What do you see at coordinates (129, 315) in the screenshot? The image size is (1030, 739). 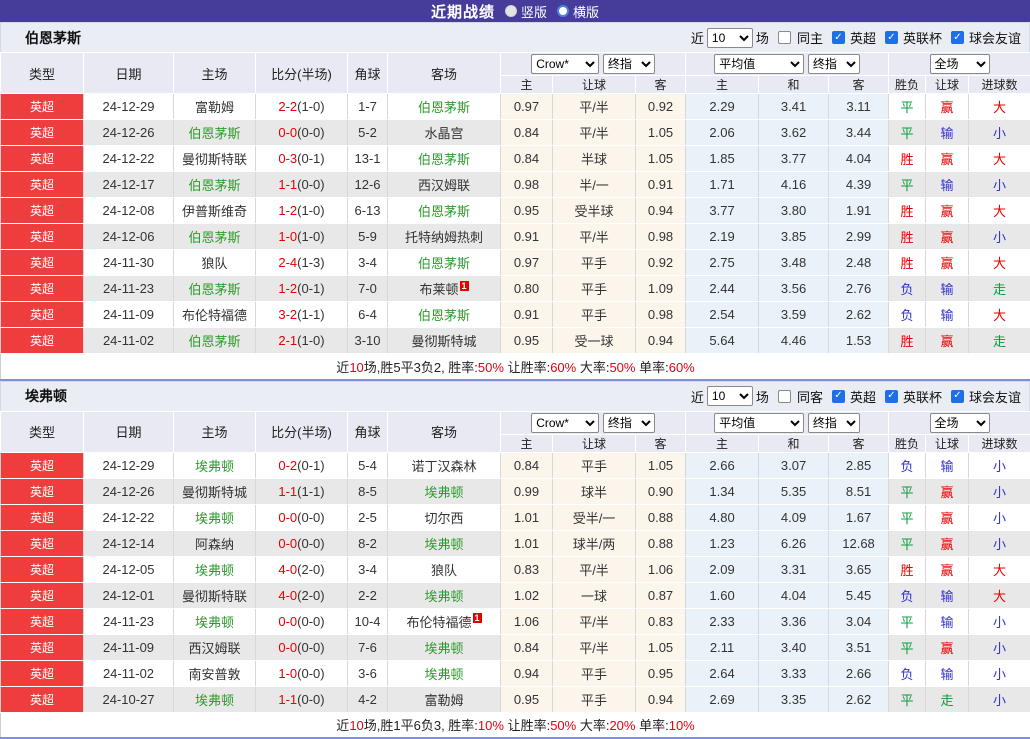 I see `date-cell: 24-11-09` at bounding box center [129, 315].